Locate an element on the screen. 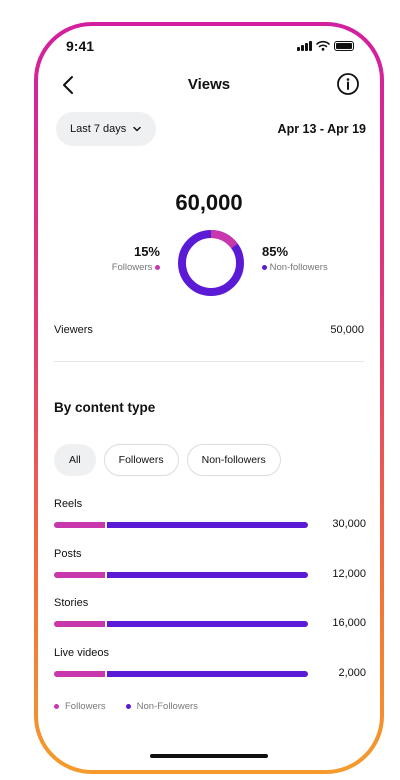 This screenshot has width=400, height=780. content-row-live-videos: Live videos 2,000 is located at coordinates (210, 672).